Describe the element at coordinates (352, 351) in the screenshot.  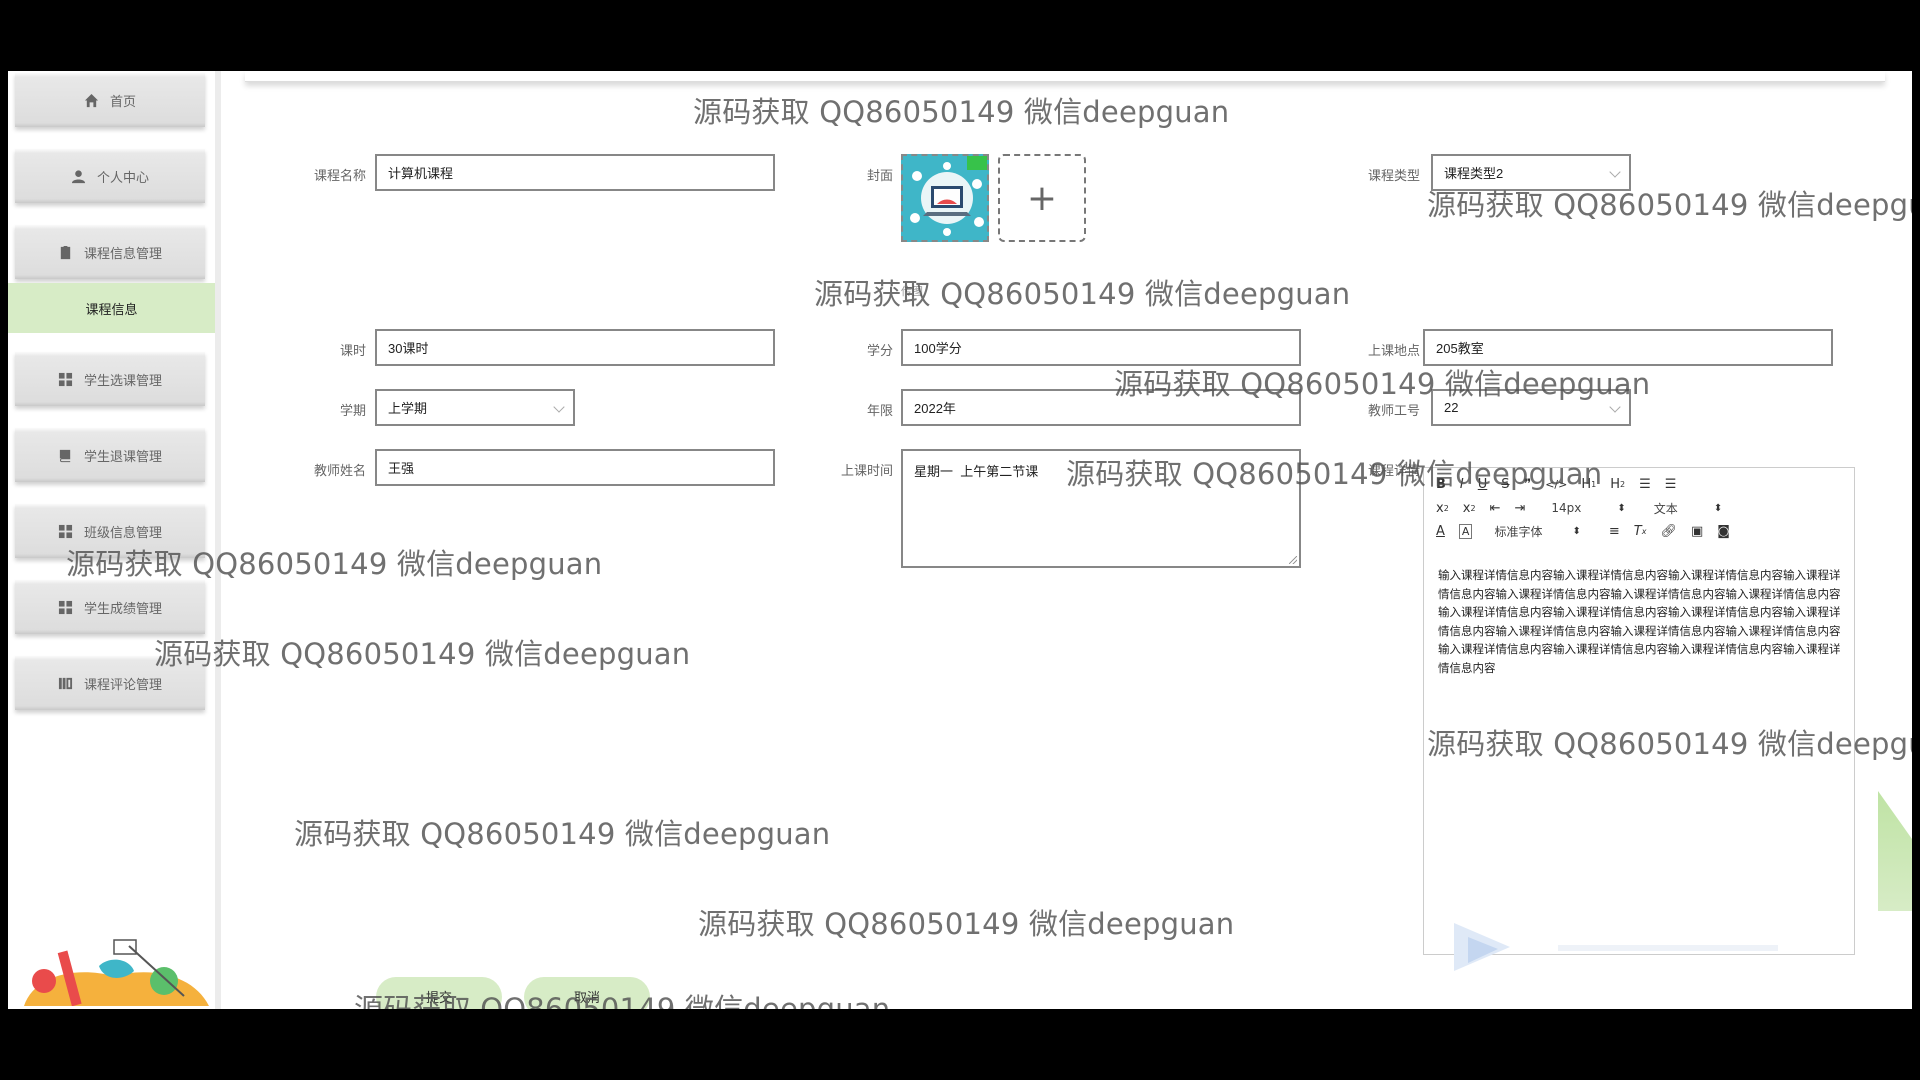
I see `hours-label: 课时` at that location.